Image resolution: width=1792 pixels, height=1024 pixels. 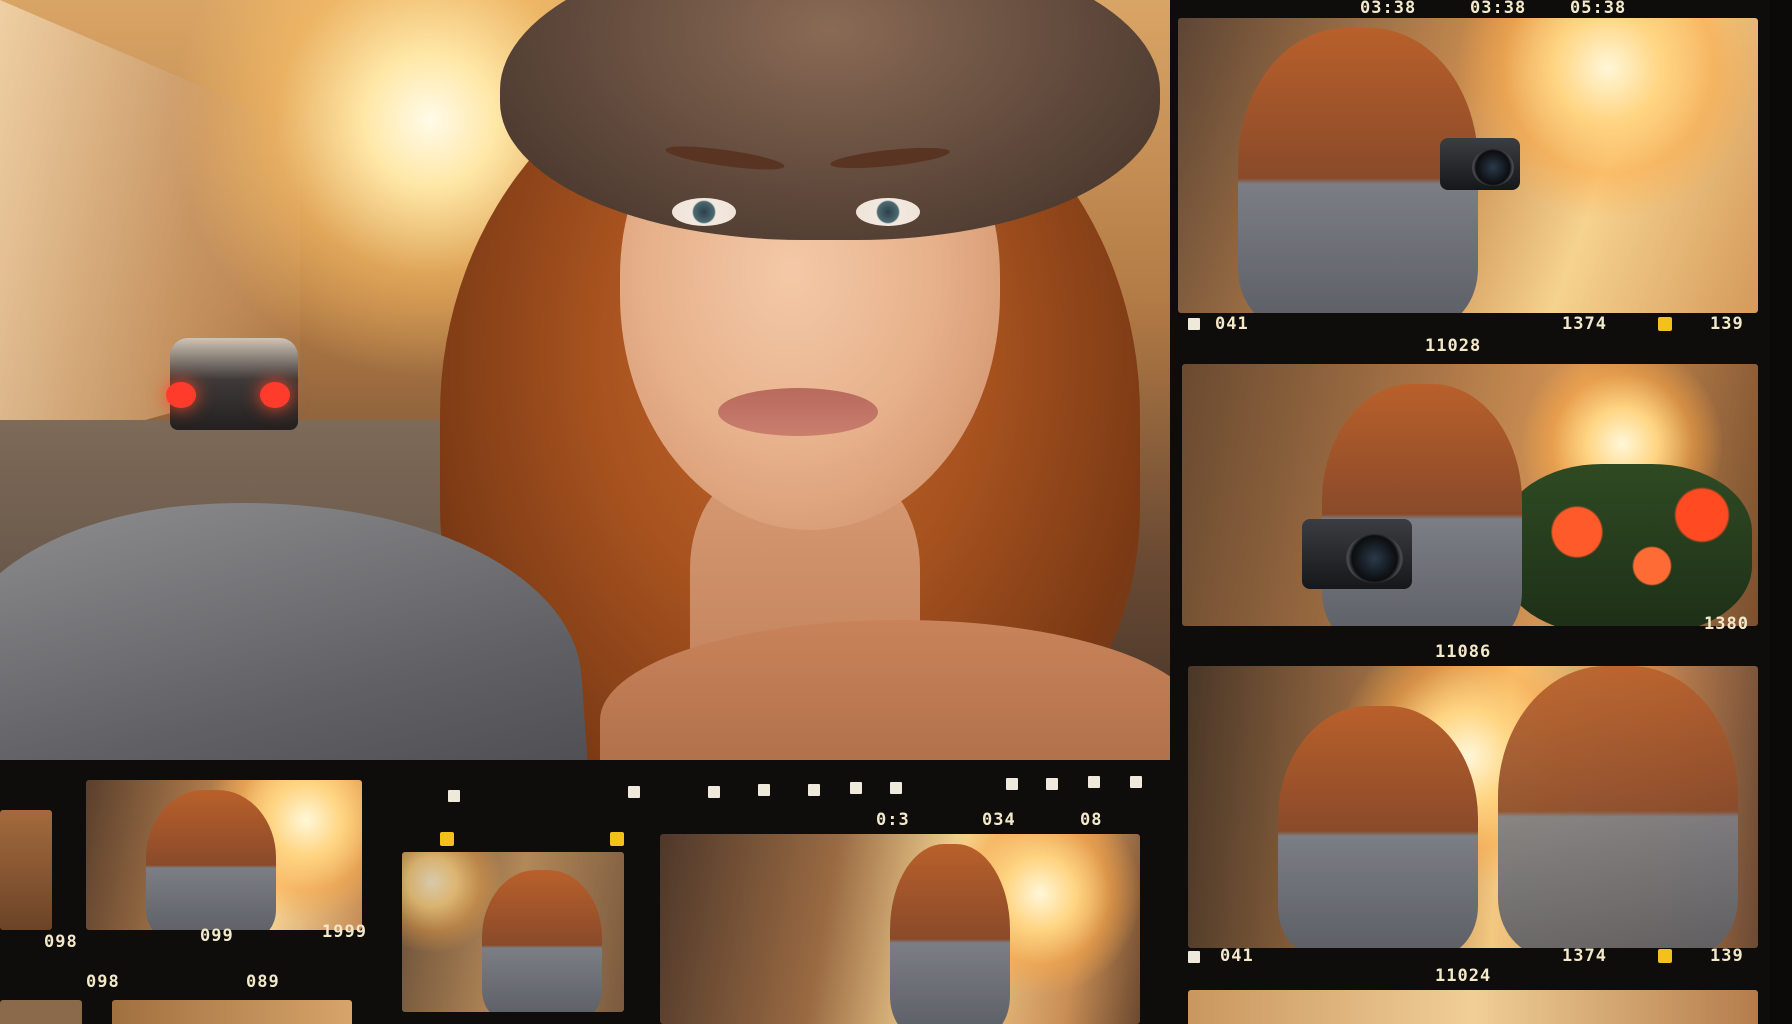 What do you see at coordinates (1726, 624) in the screenshot?
I see `edge-code: 1380` at bounding box center [1726, 624].